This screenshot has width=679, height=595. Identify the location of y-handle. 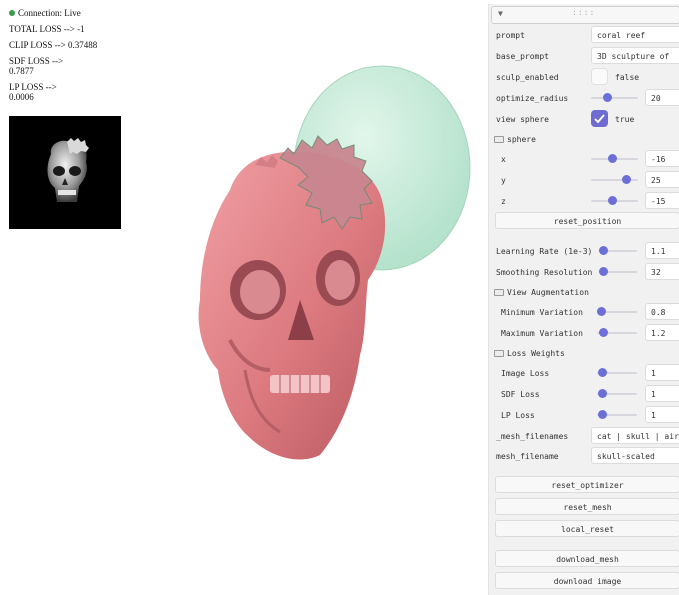
(627, 179).